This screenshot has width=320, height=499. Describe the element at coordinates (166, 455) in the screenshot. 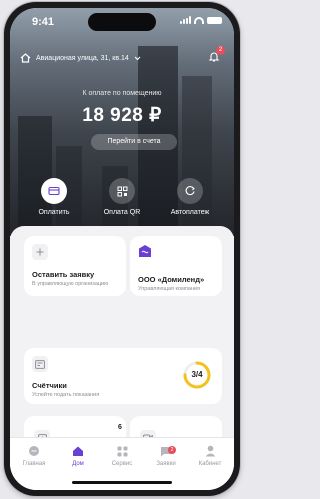

I see `tab-requests: 2 Заявки` at that location.